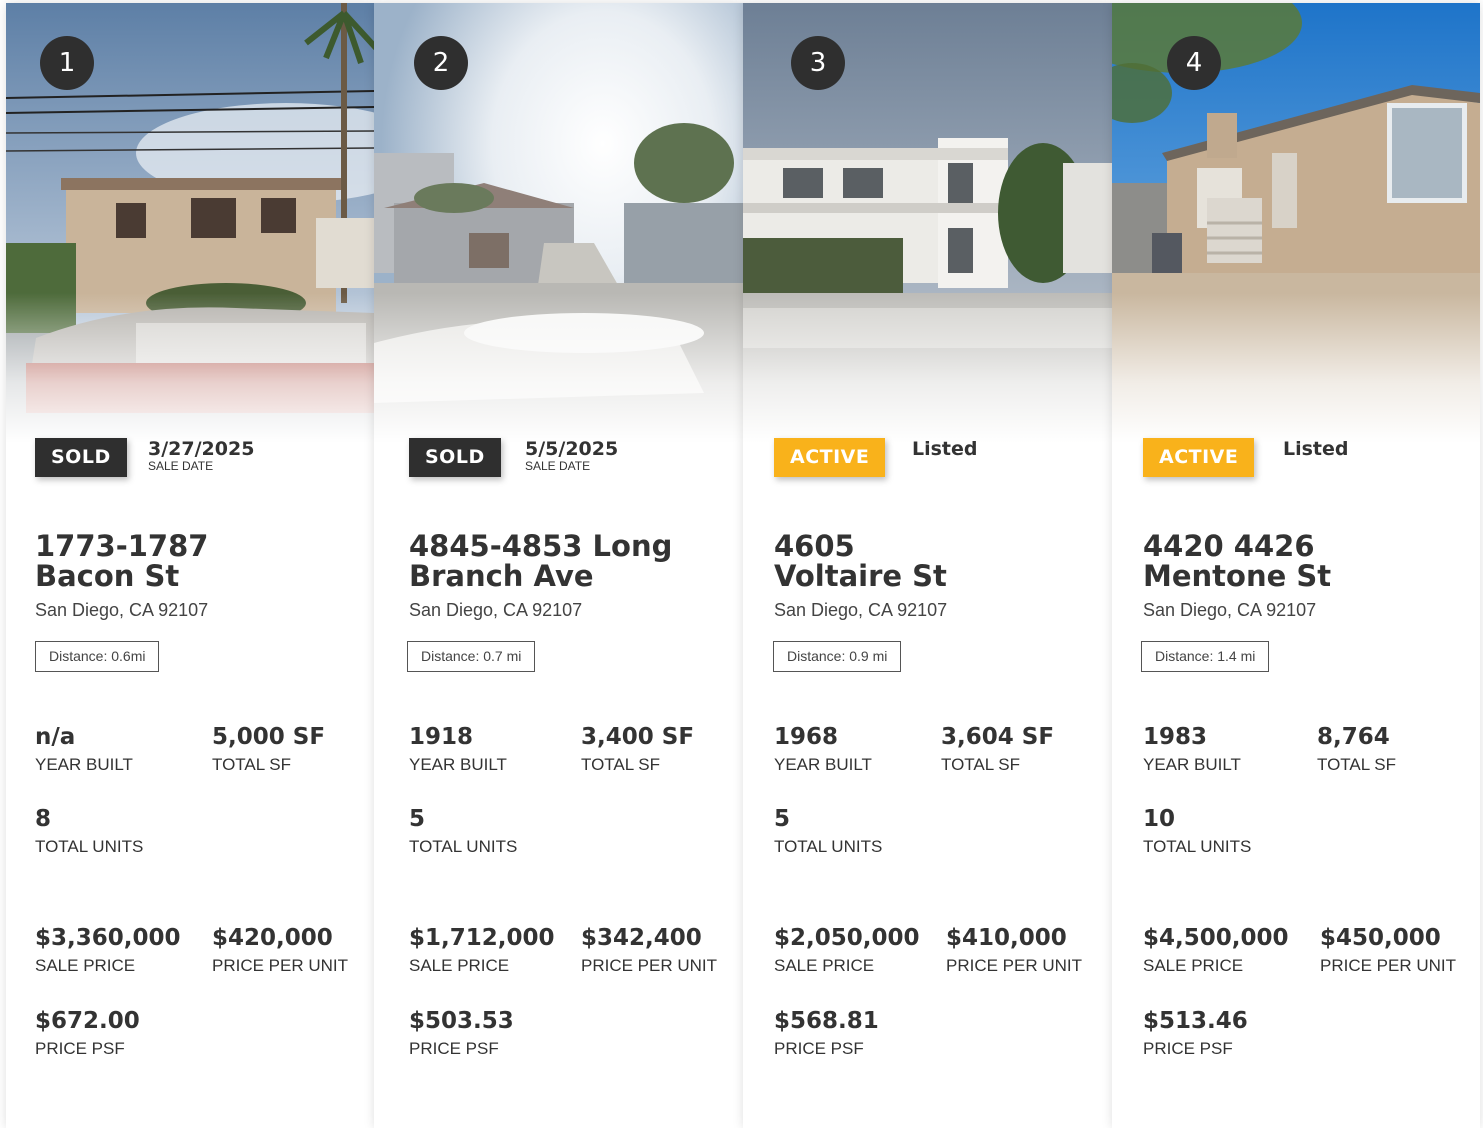 Image resolution: width=1483 pixels, height=1128 pixels. I want to click on total-units-stat: 8 TOTAL UNITS, so click(89, 832).